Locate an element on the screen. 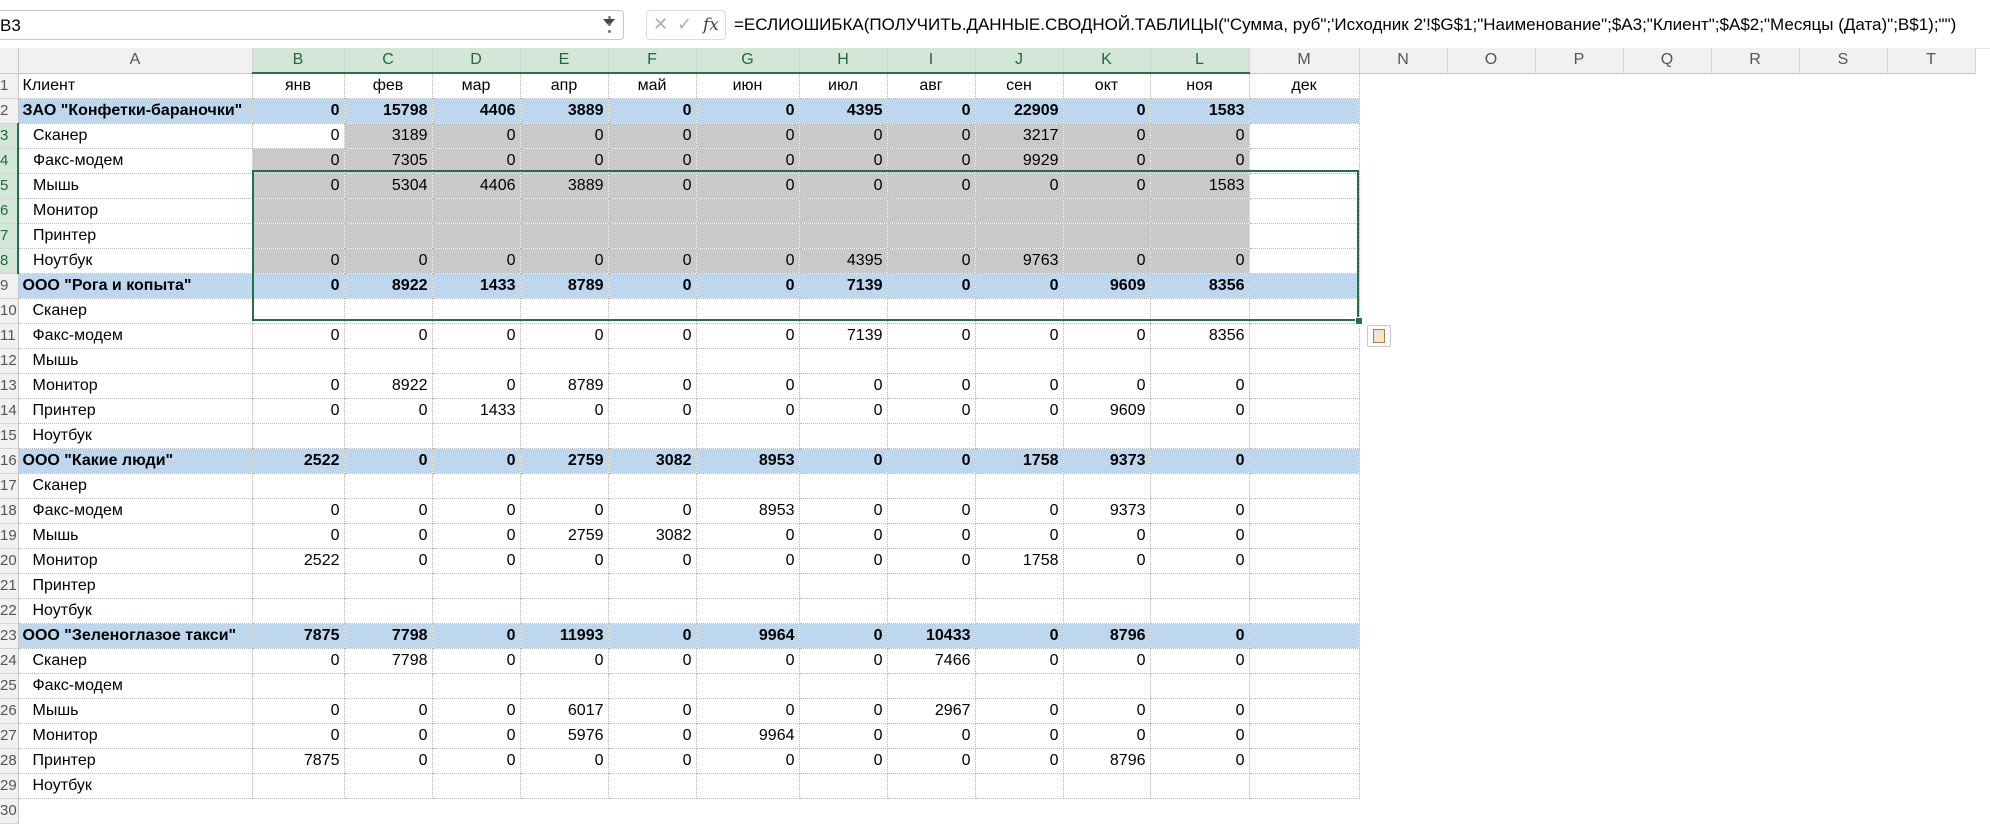 The image size is (1990, 824). client-name-cell: ООО "Какие люди" is located at coordinates (135, 461).